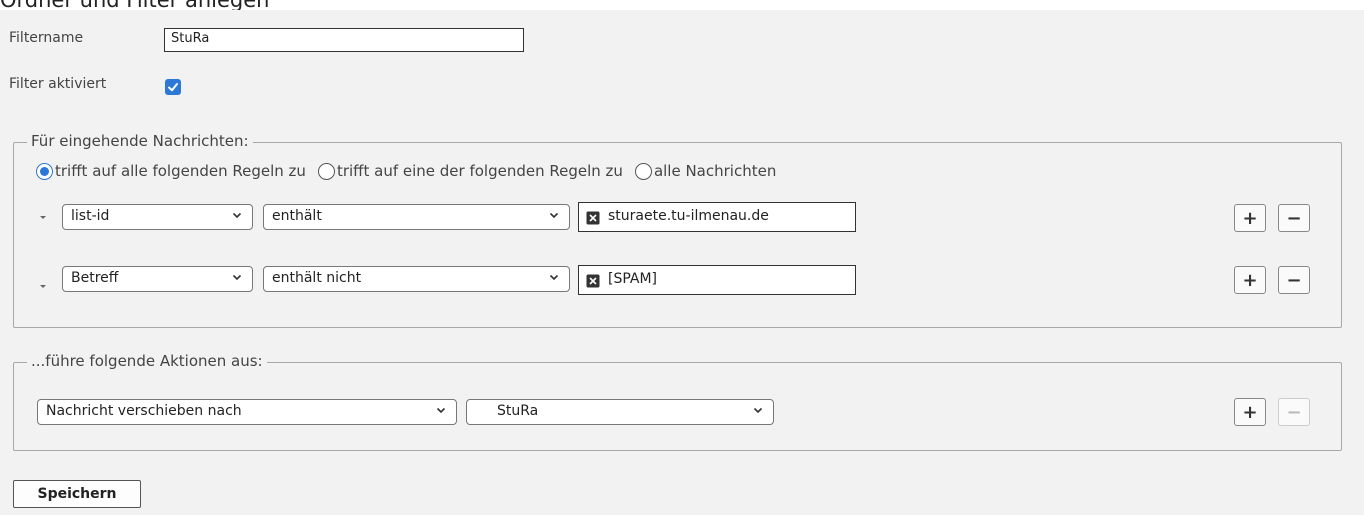 Image resolution: width=1364 pixels, height=515 pixels. Describe the element at coordinates (44, 171) in the screenshot. I see `match-all-radio` at that location.